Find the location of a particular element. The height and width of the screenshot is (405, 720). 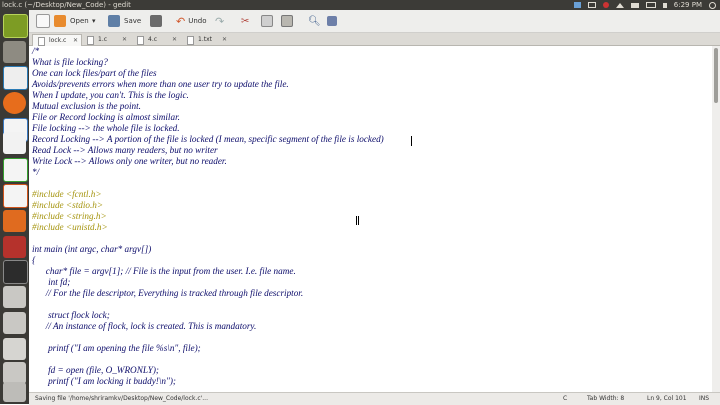

cursor-position: Ln 9, Col 101 is located at coordinates (667, 398).